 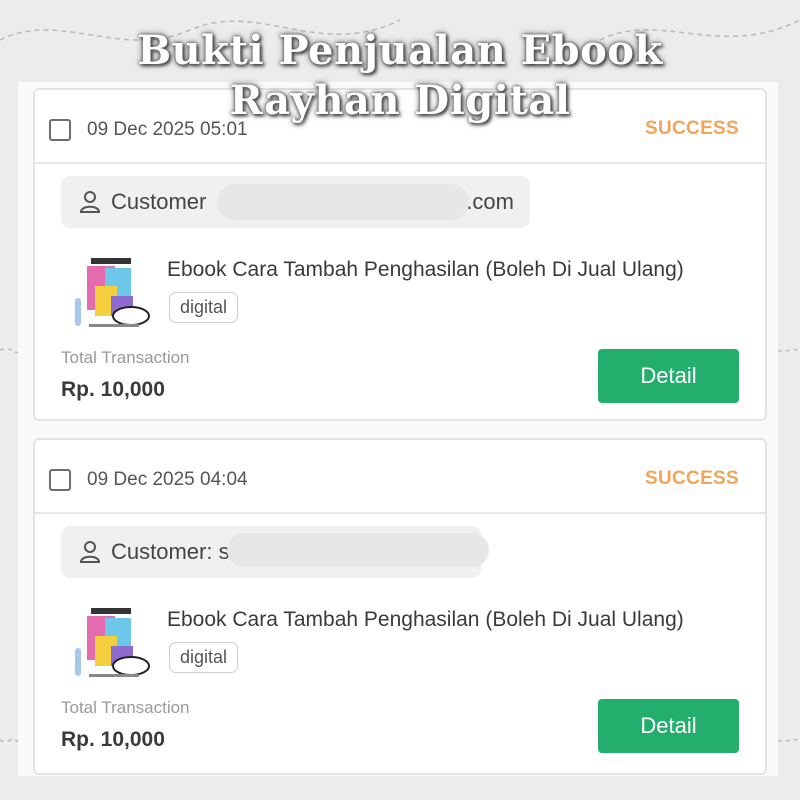 I want to click on headline-line-2: Rayhan Digital, so click(x=400, y=100).